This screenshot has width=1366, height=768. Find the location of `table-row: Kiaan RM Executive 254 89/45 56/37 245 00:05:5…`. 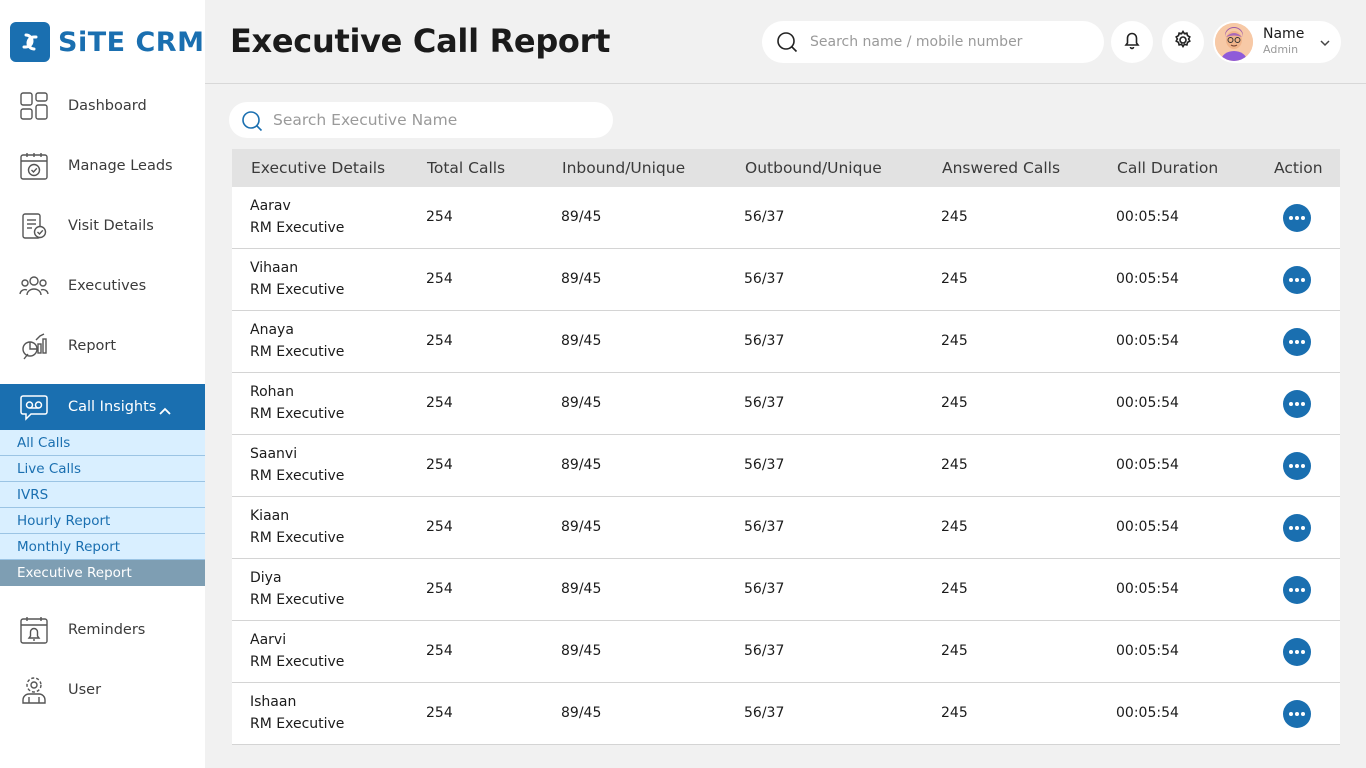

table-row: Kiaan RM Executive 254 89/45 56/37 245 00:05:5… is located at coordinates (786, 528).